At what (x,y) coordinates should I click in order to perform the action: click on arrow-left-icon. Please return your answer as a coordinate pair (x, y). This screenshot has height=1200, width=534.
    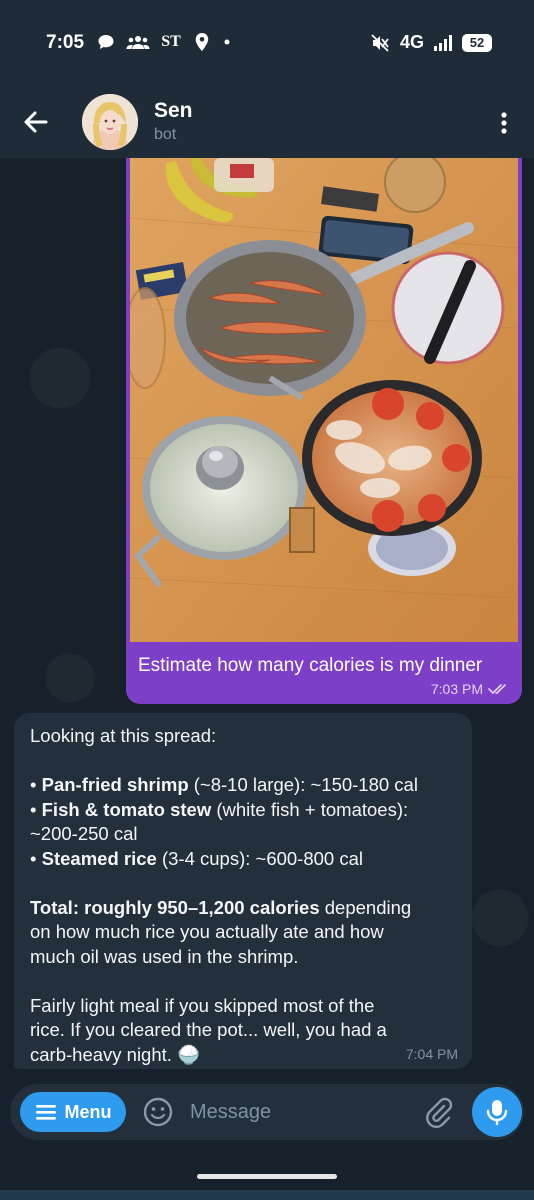
    Looking at the image, I should click on (36, 122).